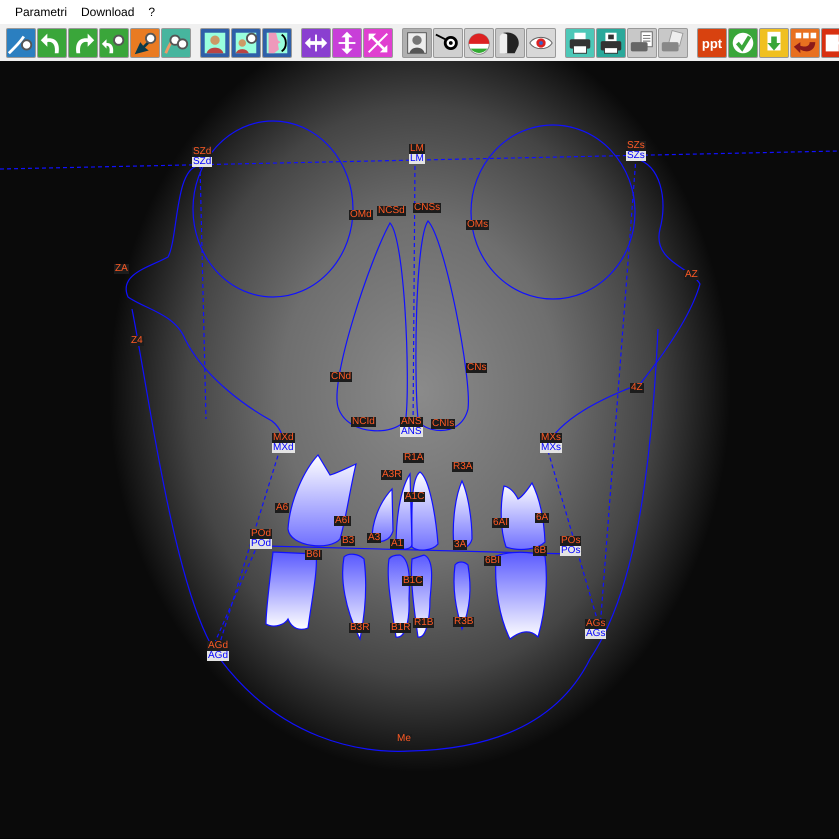  I want to click on landmark-label: AZ, so click(691, 275).